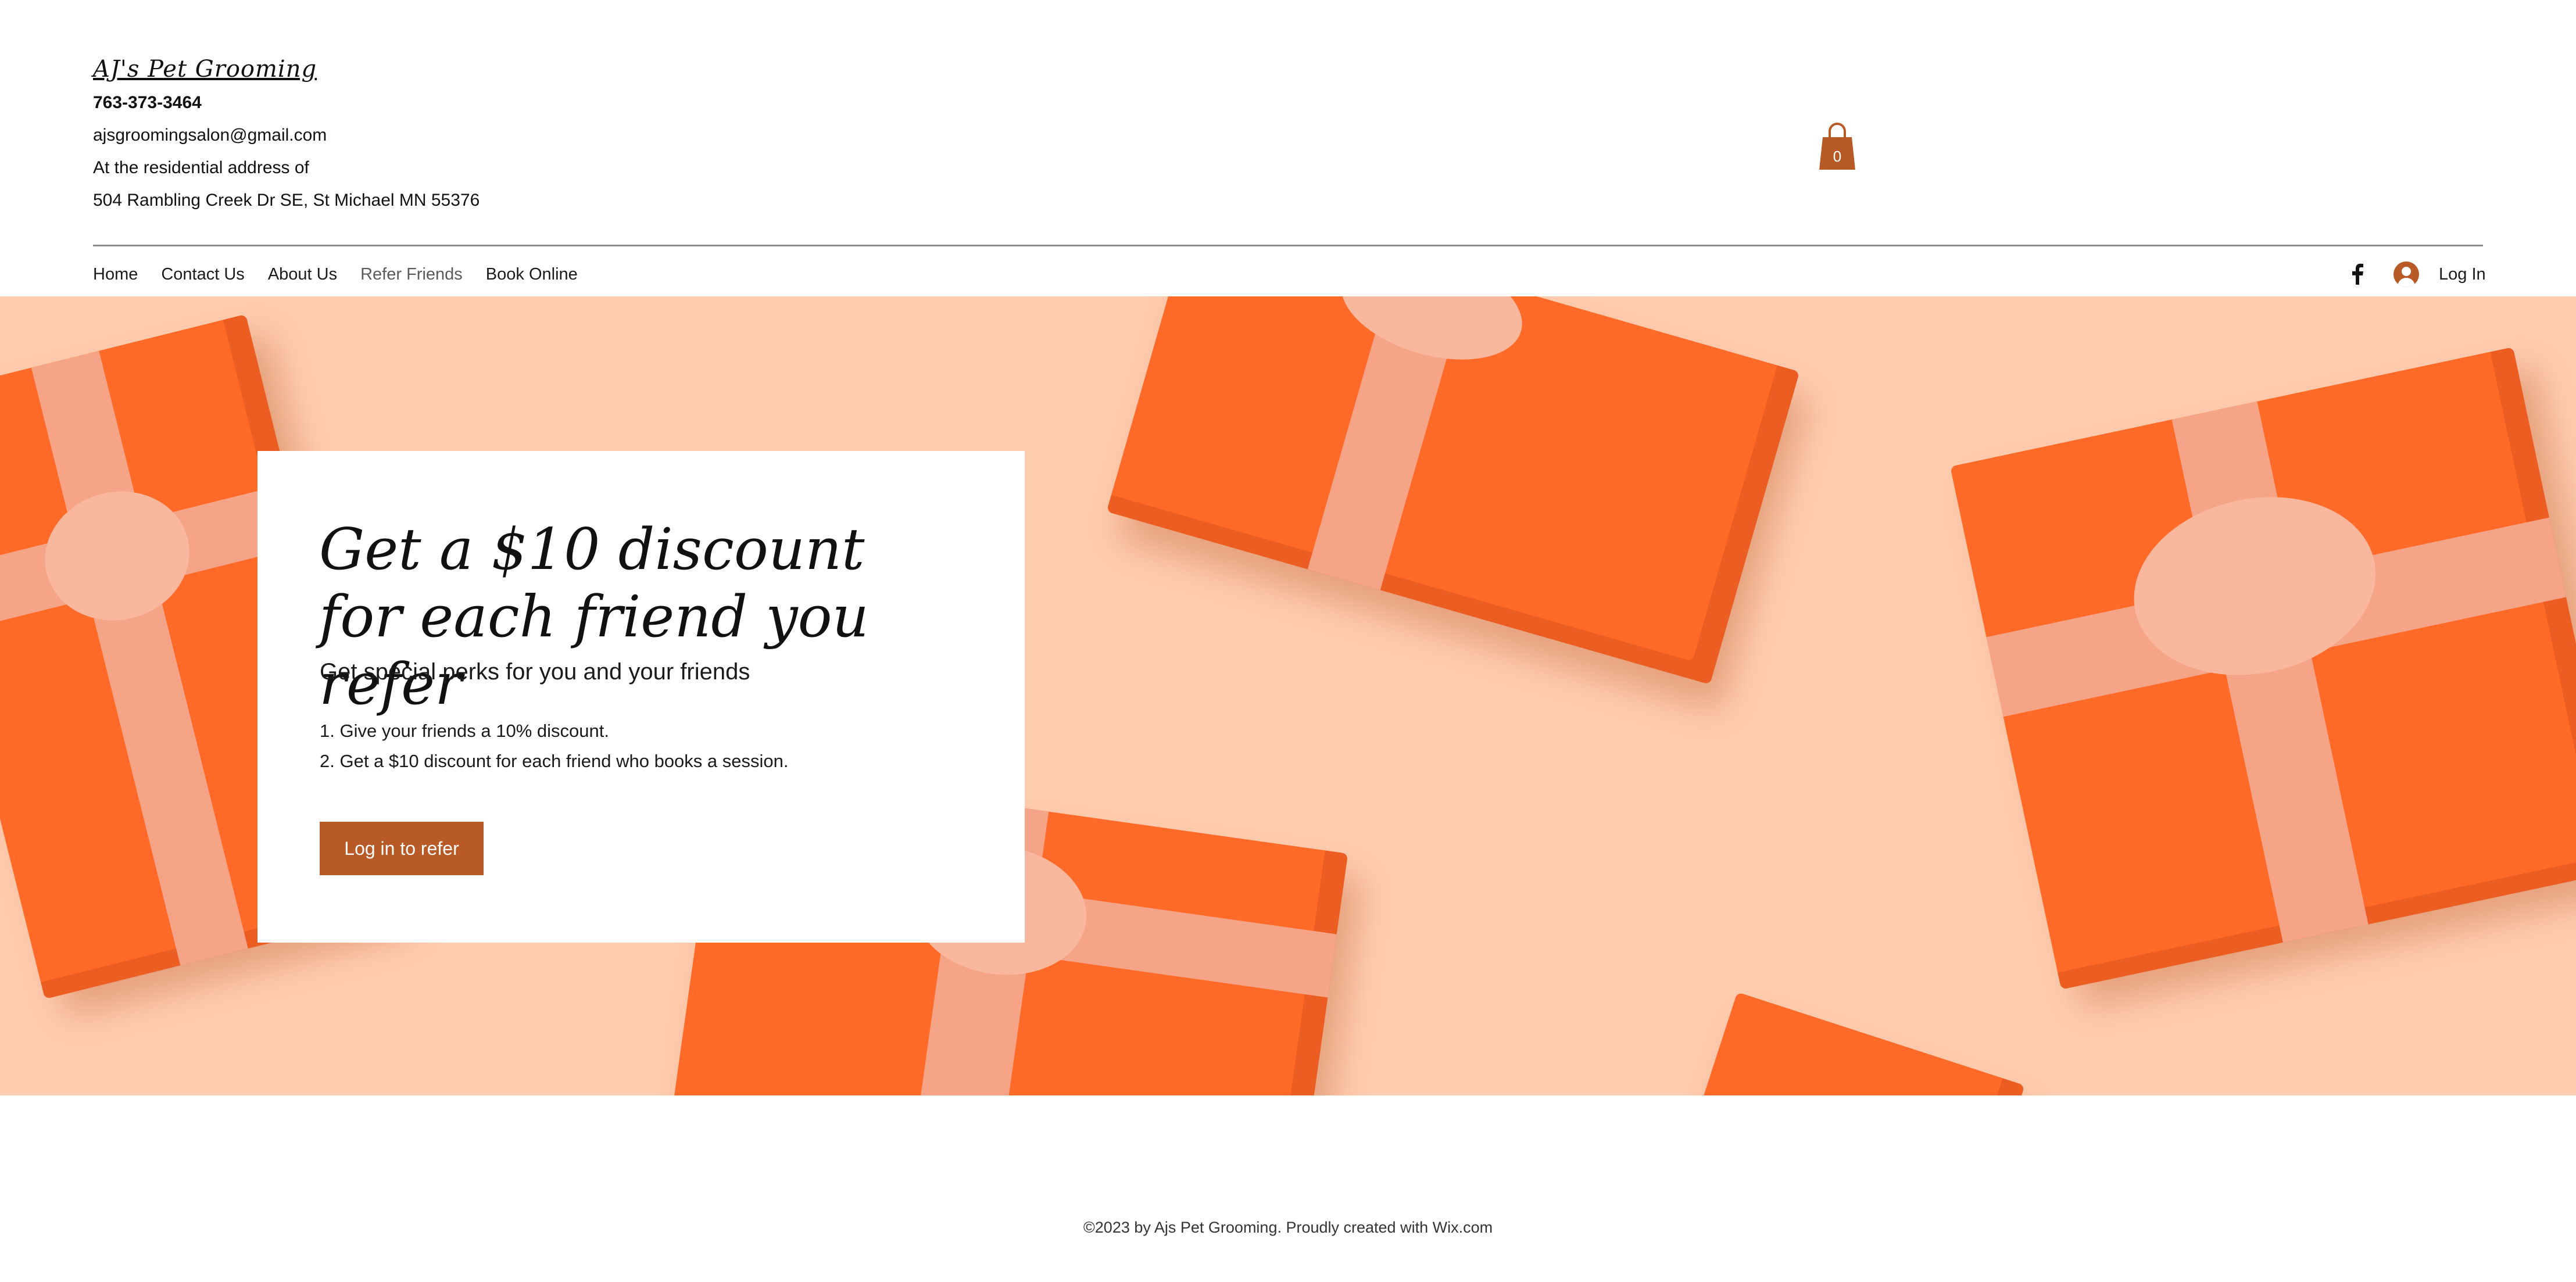 Image resolution: width=2576 pixels, height=1282 pixels. I want to click on referral-step-1: 1. Give your friends a 10% discount., so click(465, 731).